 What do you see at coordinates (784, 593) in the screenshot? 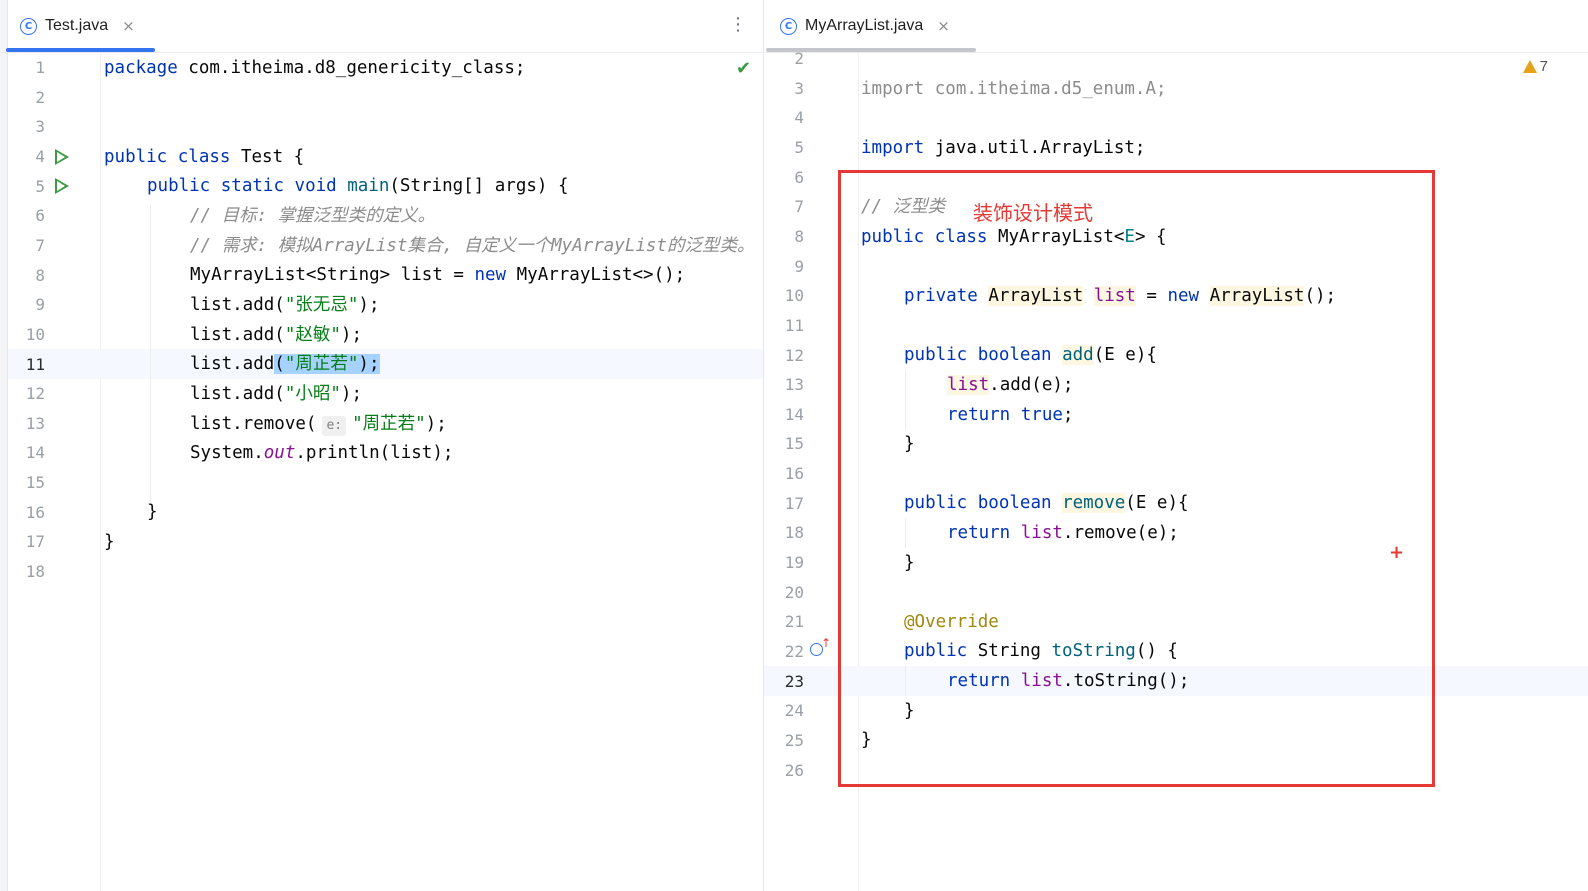
I see `line-number: 20` at bounding box center [784, 593].